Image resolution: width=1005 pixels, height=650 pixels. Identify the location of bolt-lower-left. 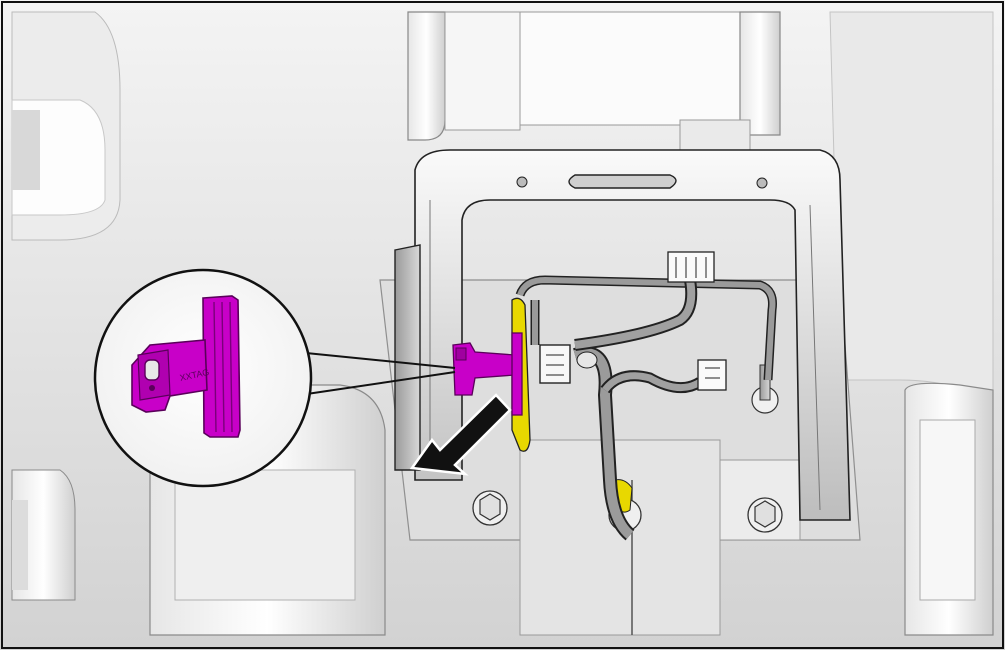
(490, 508).